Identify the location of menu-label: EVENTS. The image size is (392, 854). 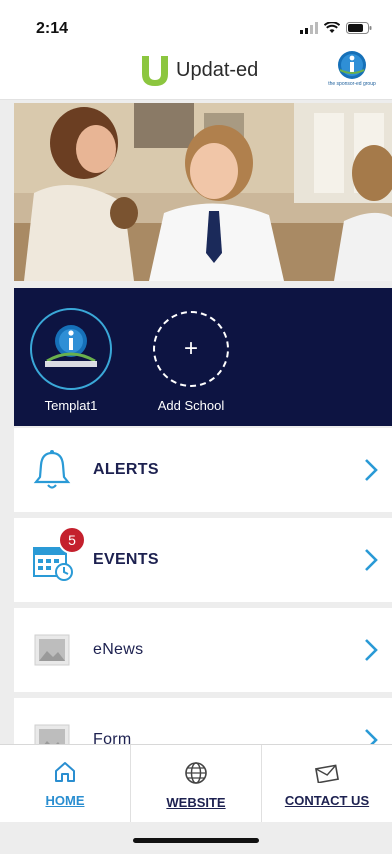
(126, 559).